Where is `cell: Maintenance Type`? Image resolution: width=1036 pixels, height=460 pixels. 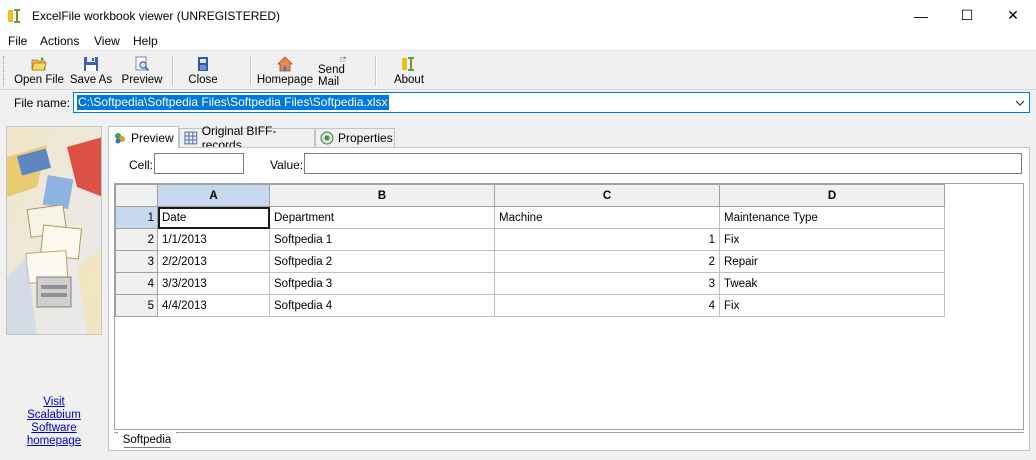
cell: Maintenance Type is located at coordinates (832, 217).